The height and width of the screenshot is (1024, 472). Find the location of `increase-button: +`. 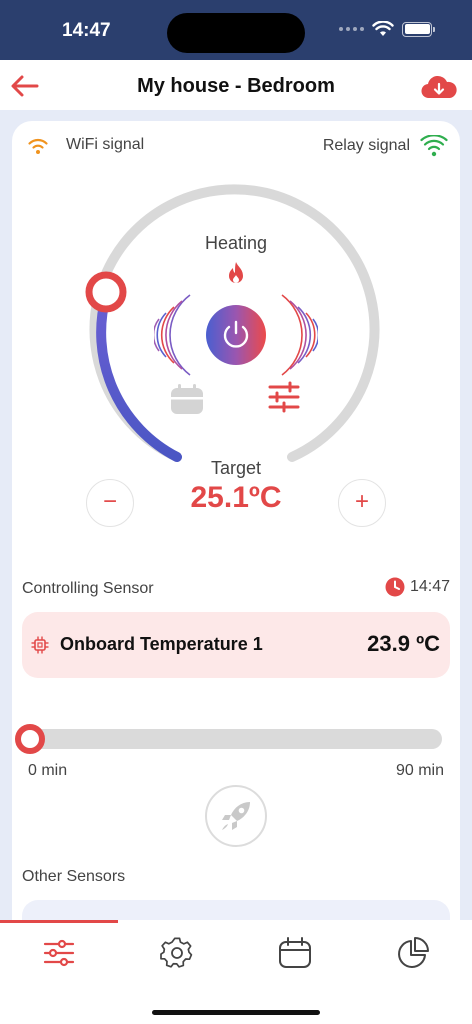

increase-button: + is located at coordinates (362, 503).